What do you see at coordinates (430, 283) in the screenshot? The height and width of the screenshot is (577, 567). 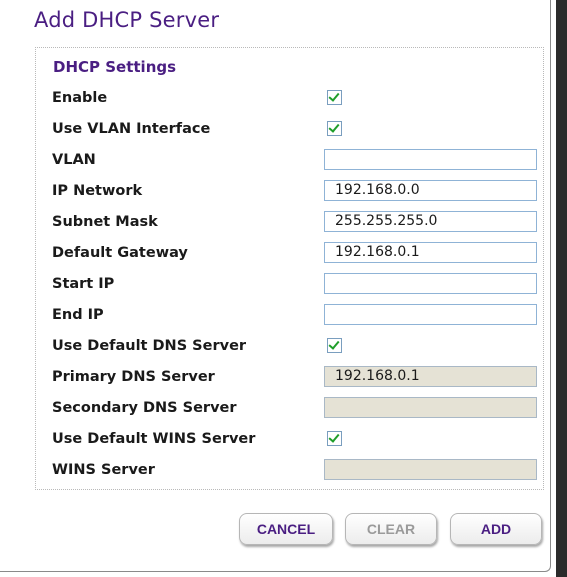 I see `start-ip-input` at bounding box center [430, 283].